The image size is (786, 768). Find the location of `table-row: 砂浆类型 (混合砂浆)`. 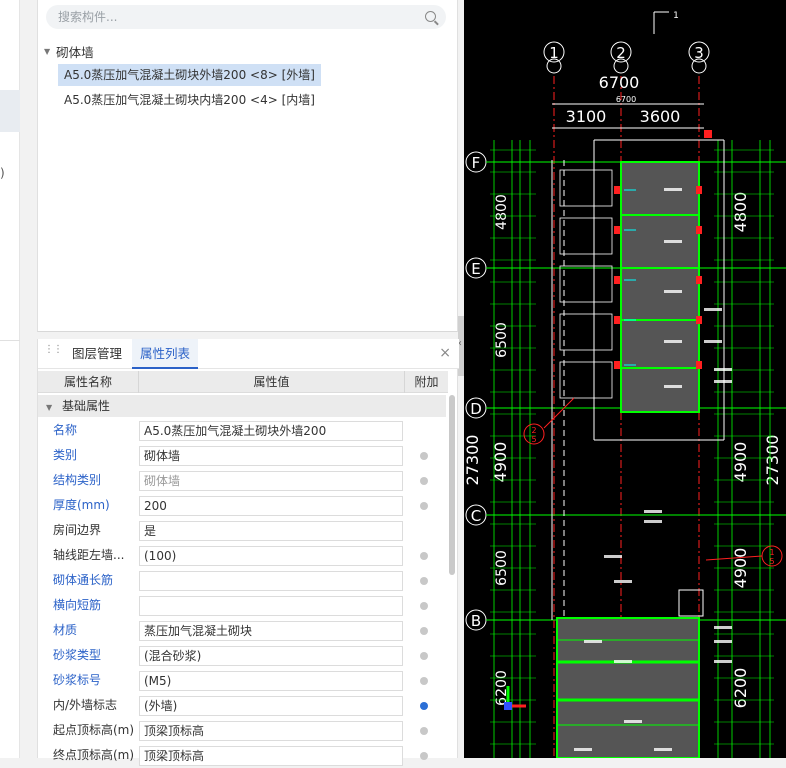

table-row: 砂浆类型 (混合砂浆) is located at coordinates (243, 655).